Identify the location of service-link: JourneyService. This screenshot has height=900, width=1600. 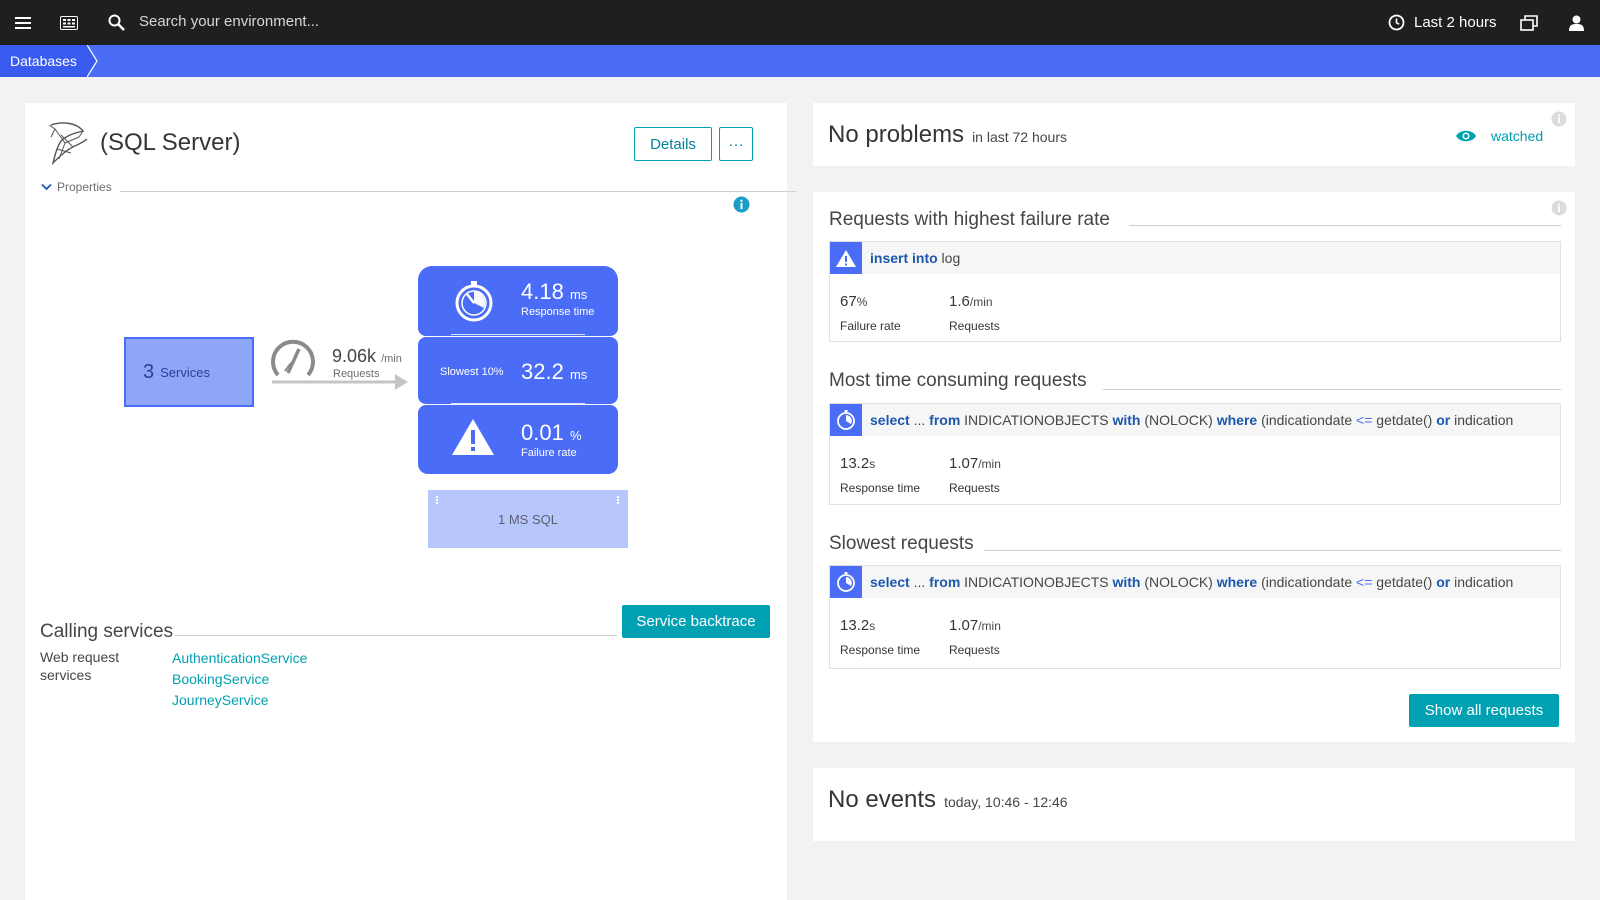
(220, 700).